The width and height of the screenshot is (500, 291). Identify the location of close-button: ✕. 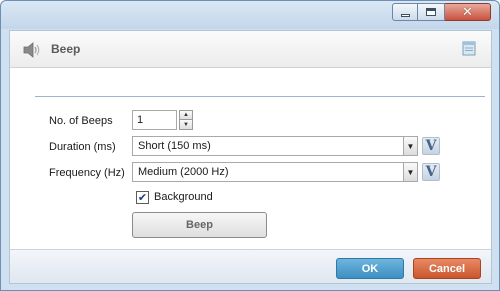
(468, 12).